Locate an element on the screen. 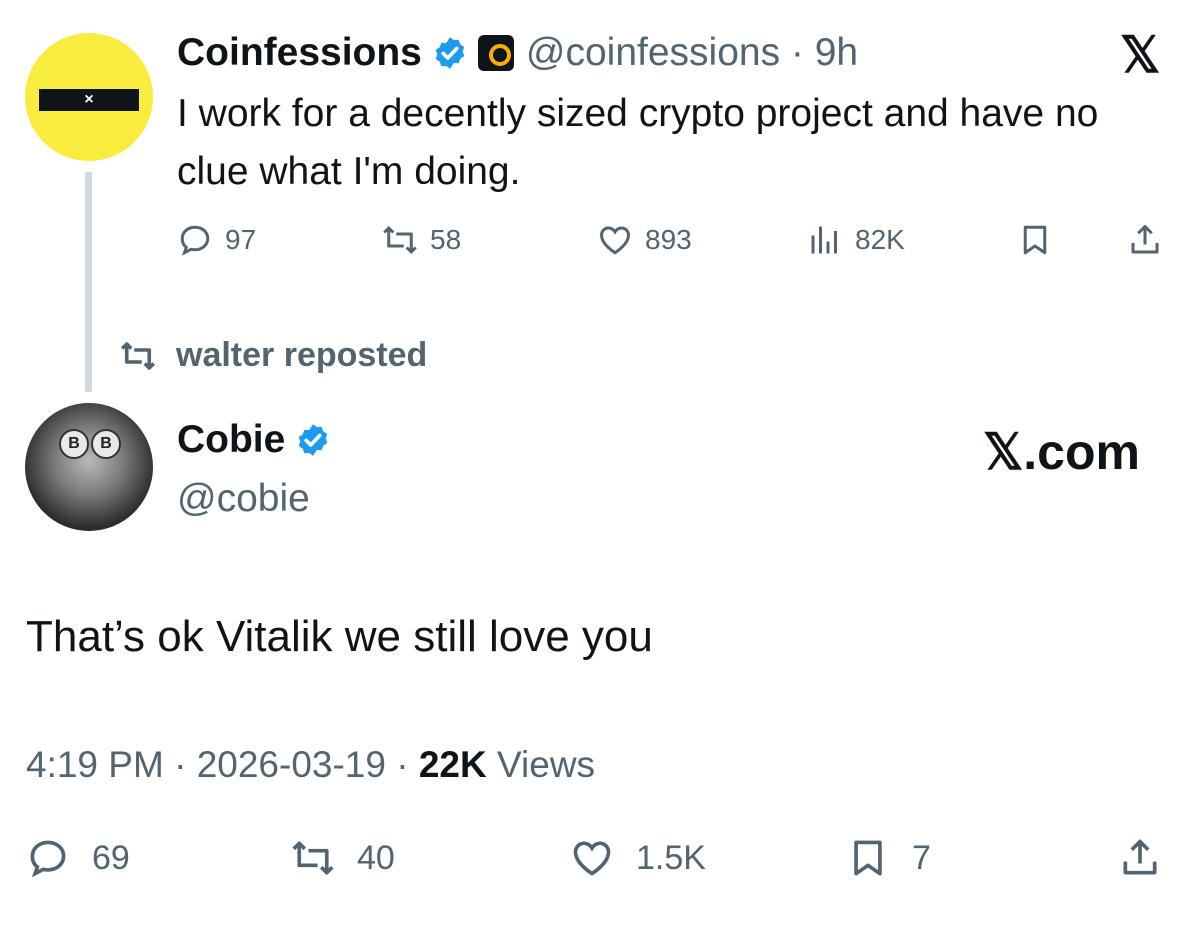 The image size is (1199, 925). coinfessions-avatar: × is located at coordinates (89, 97).